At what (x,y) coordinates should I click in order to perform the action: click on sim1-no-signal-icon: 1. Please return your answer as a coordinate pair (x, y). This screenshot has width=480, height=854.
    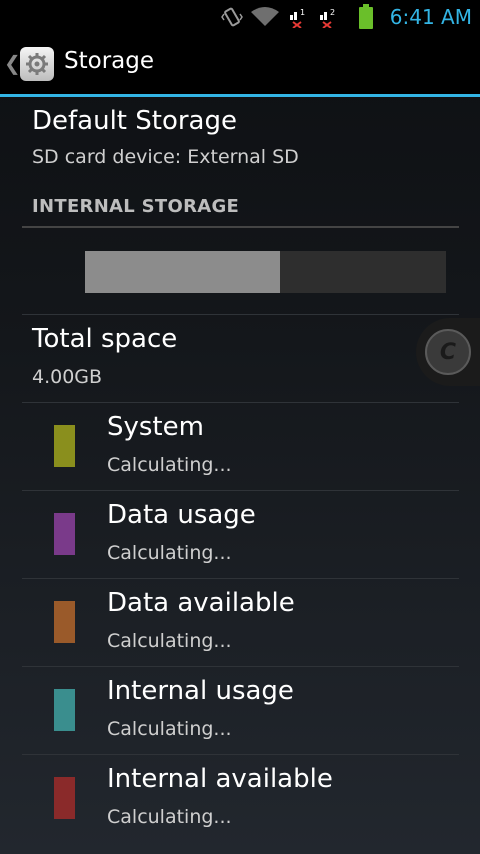
    Looking at the image, I should click on (298, 17).